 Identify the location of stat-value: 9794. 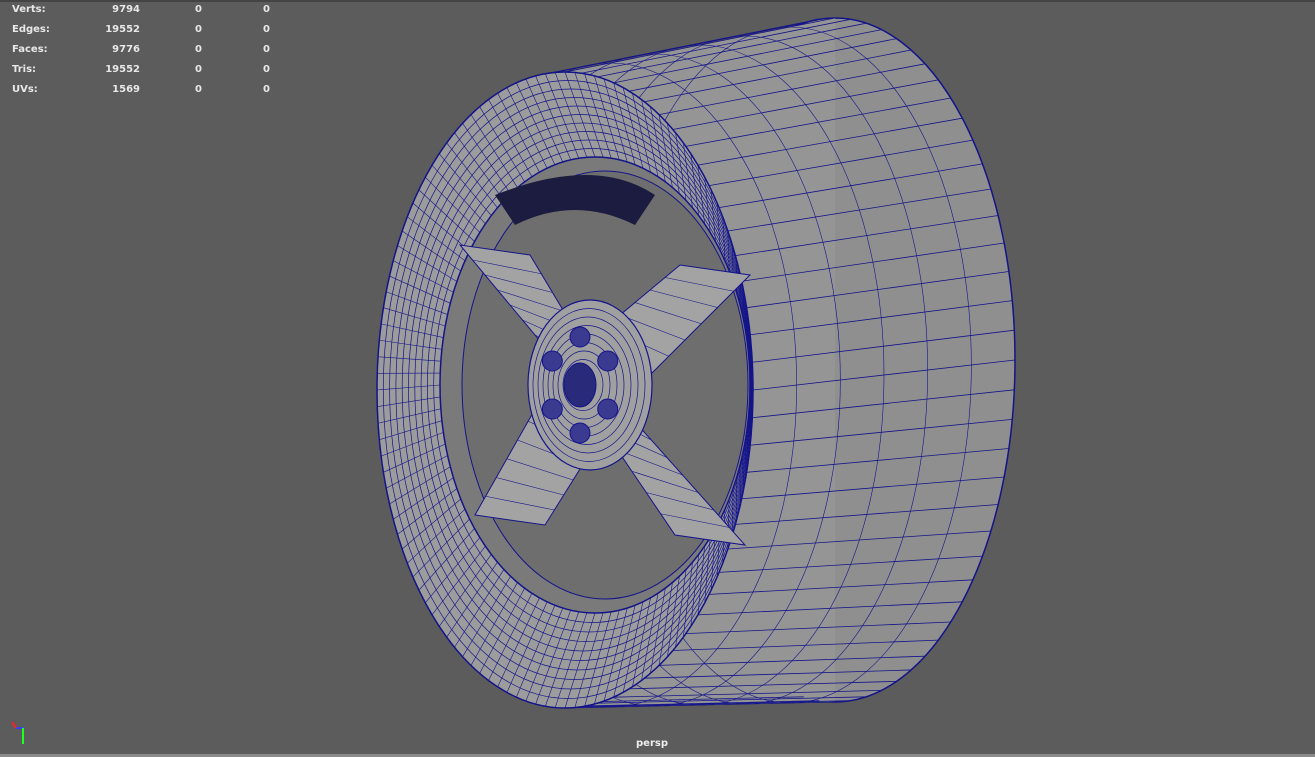
(126, 9).